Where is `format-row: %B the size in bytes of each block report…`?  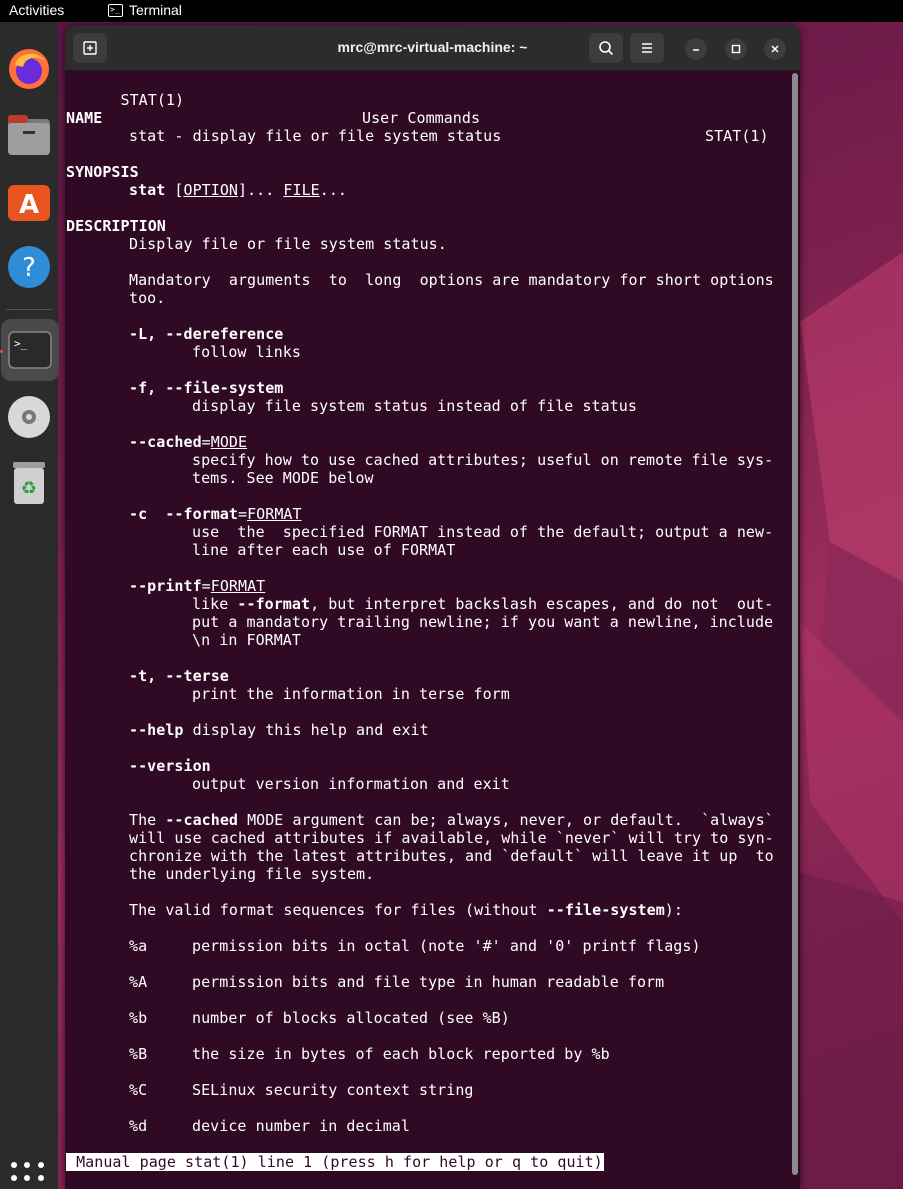 format-row: %B the size in bytes of each block report… is located at coordinates (369, 1054).